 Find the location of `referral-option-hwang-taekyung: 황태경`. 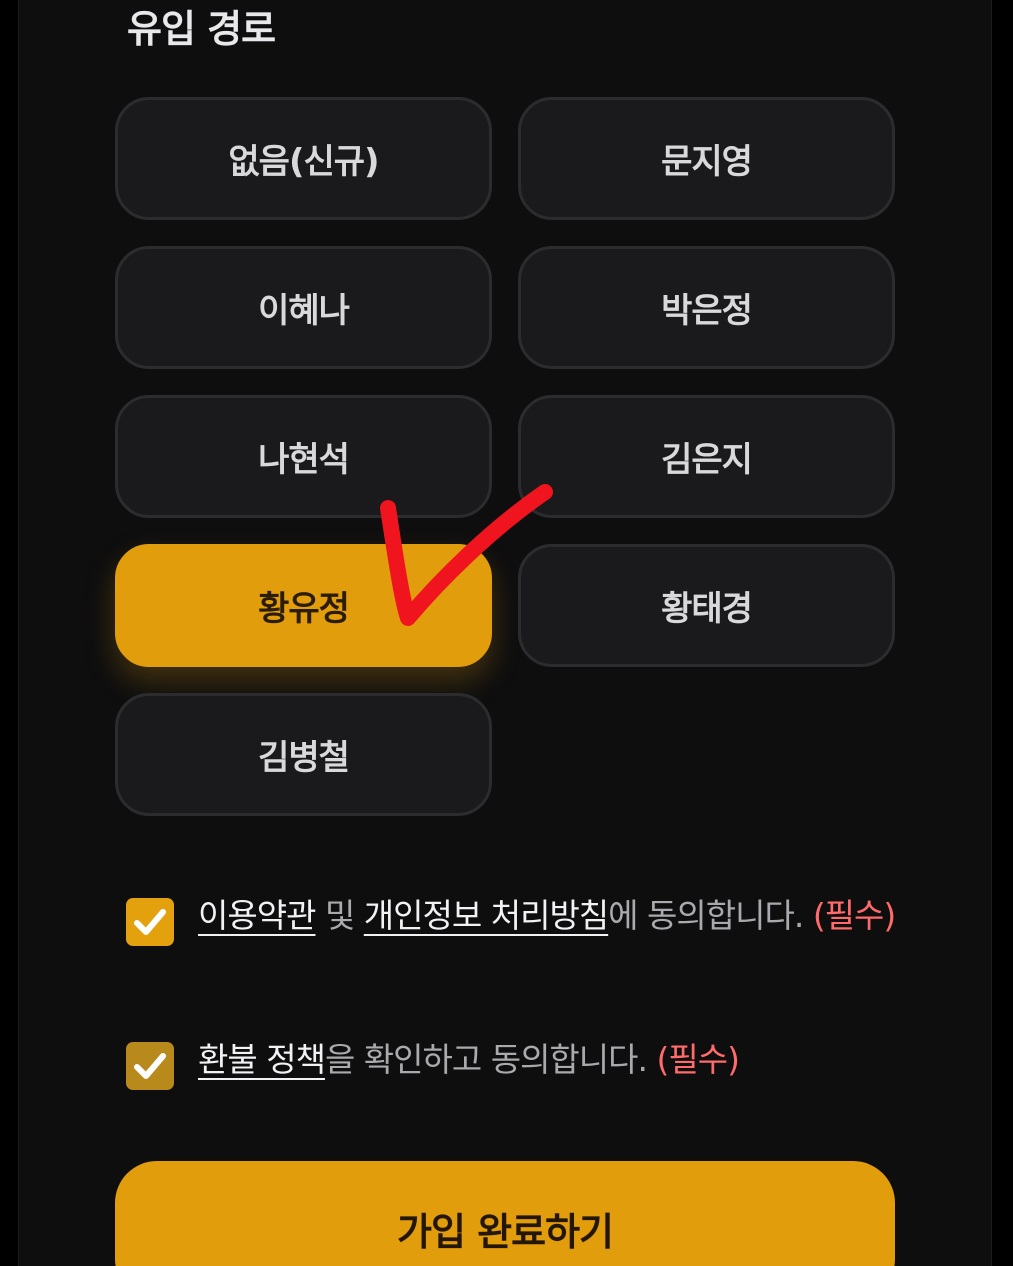

referral-option-hwang-taekyung: 황태경 is located at coordinates (706, 605).